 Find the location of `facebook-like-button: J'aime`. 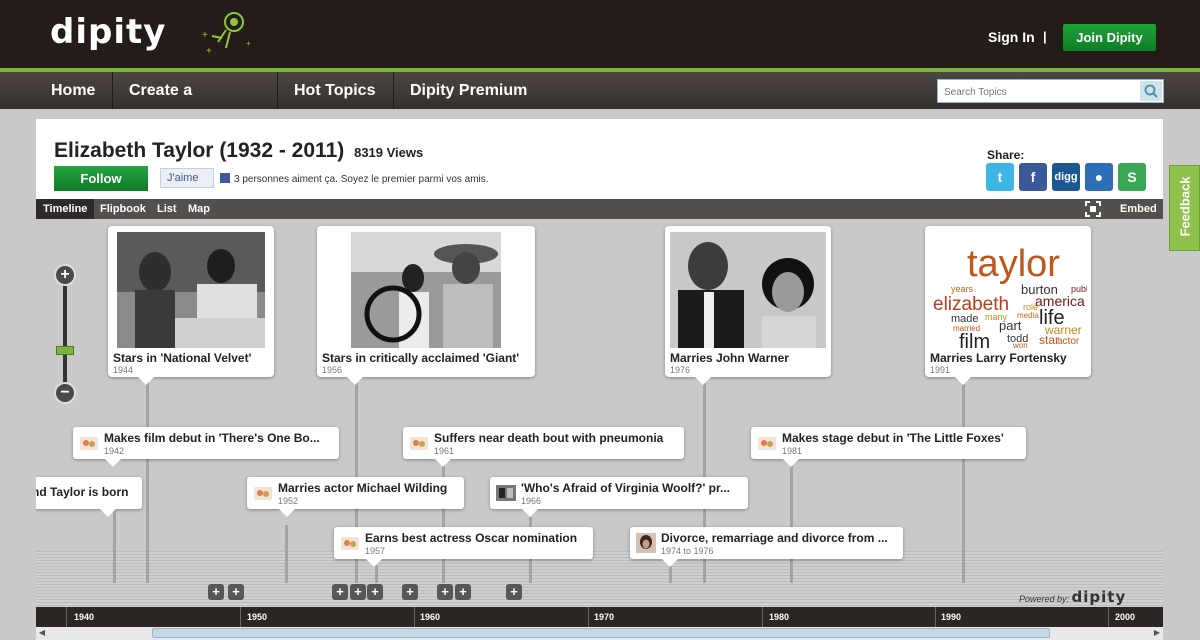

facebook-like-button: J'aime is located at coordinates (187, 178).